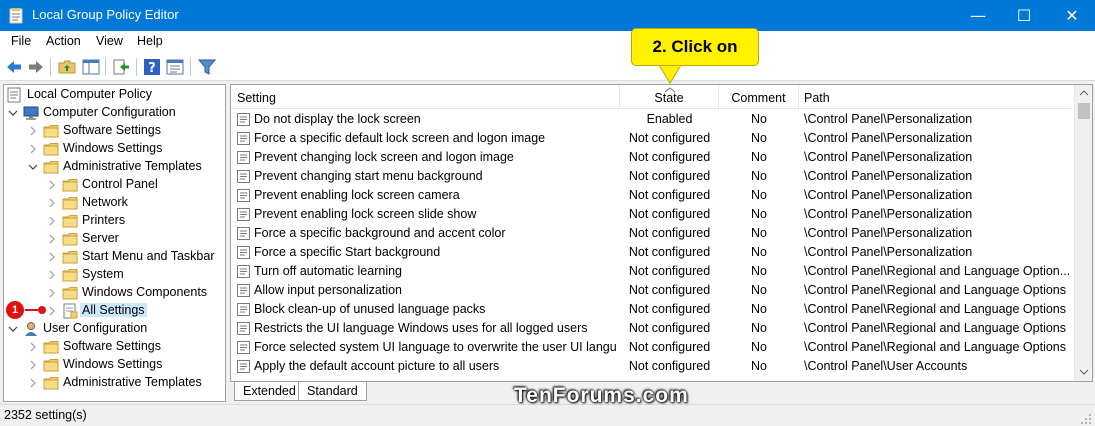  What do you see at coordinates (14, 67) in the screenshot?
I see `back-arrow-icon` at bounding box center [14, 67].